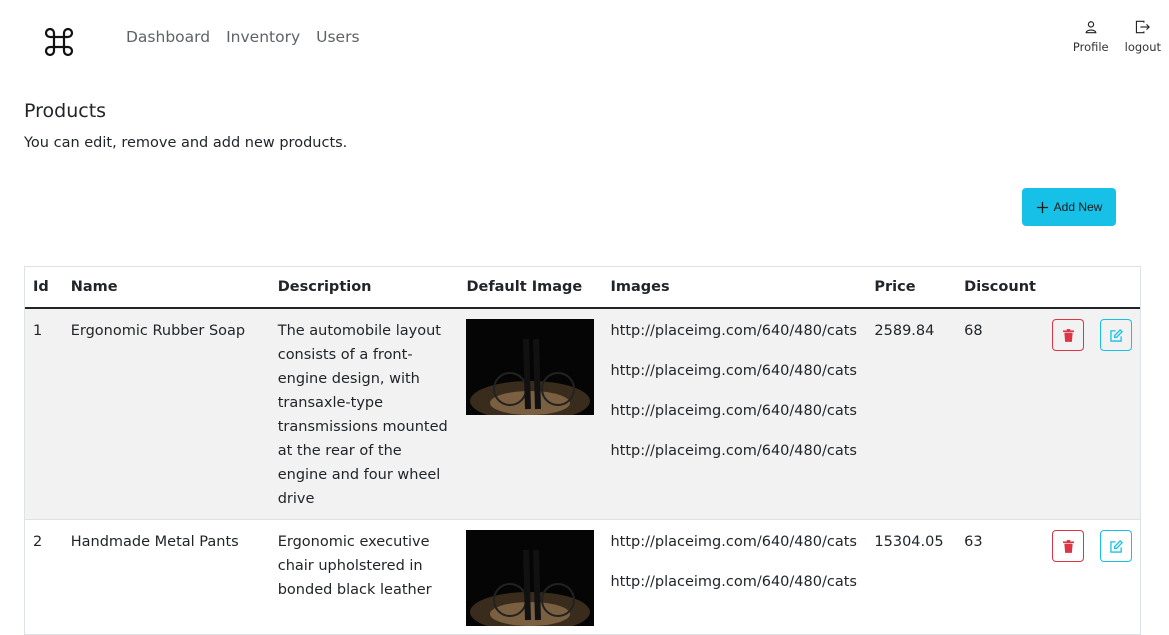  I want to click on nav-link-users: Users, so click(337, 37).